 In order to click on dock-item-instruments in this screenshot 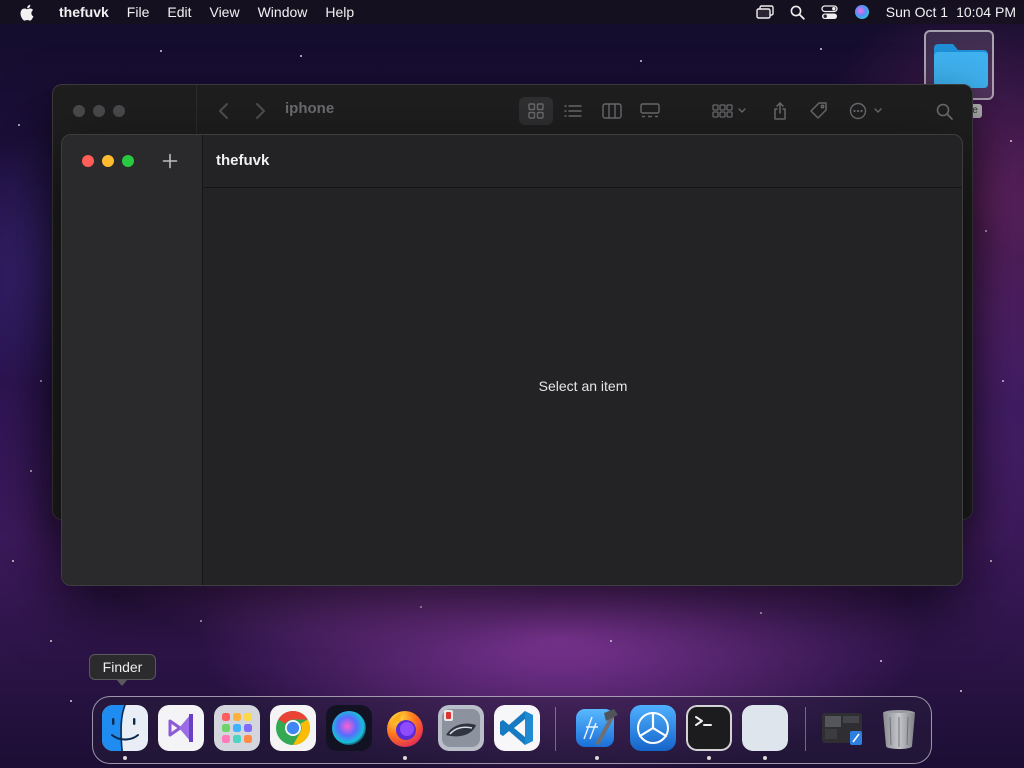, I will do `click(653, 728)`.